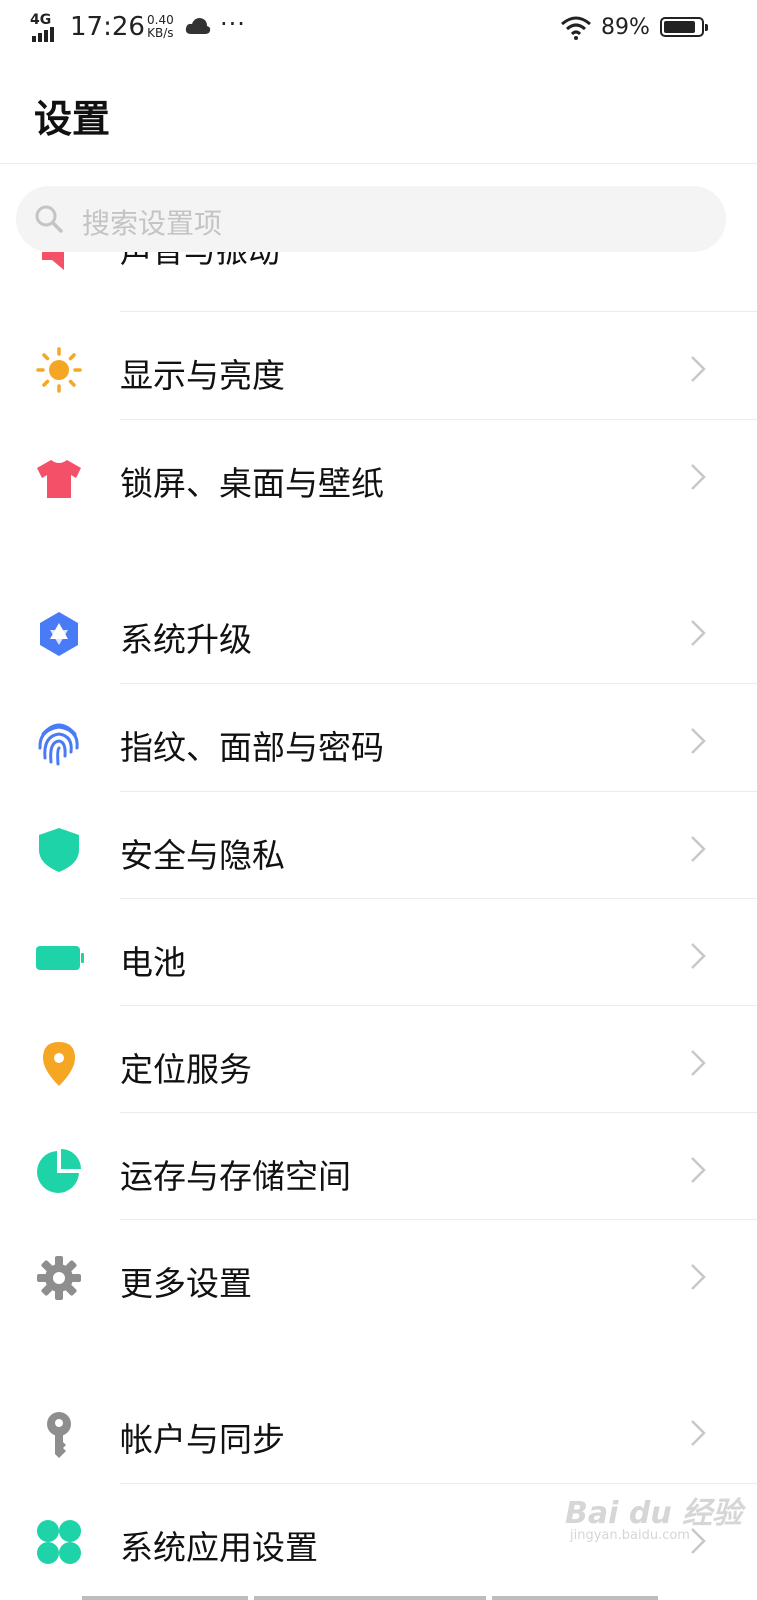 The image size is (757, 1600). Describe the element at coordinates (186, 1283) in the screenshot. I see `settings-item-label: 更多设置` at that location.